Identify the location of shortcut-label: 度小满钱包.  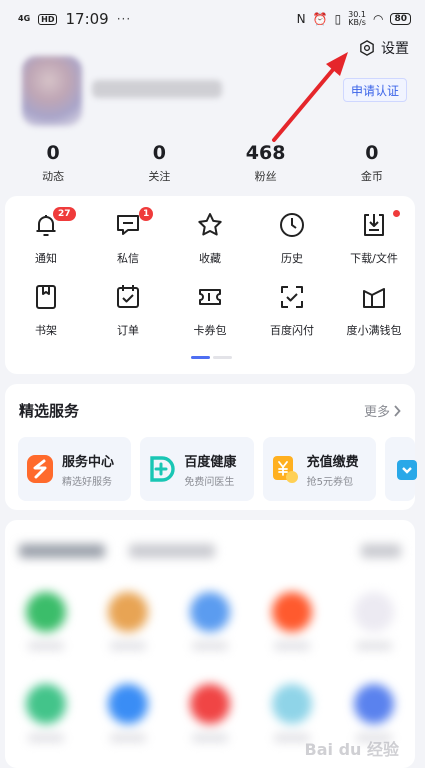
(374, 330).